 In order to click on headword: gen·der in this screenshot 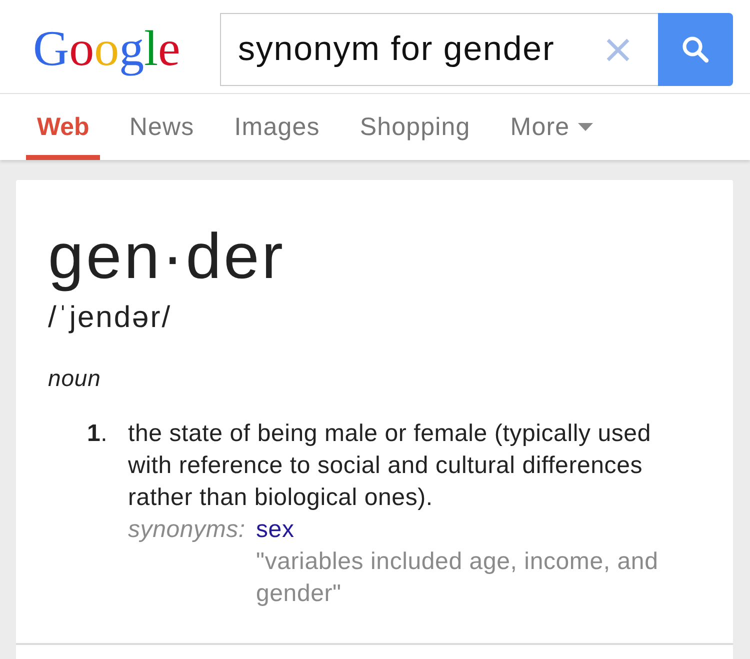, I will do `click(167, 256)`.